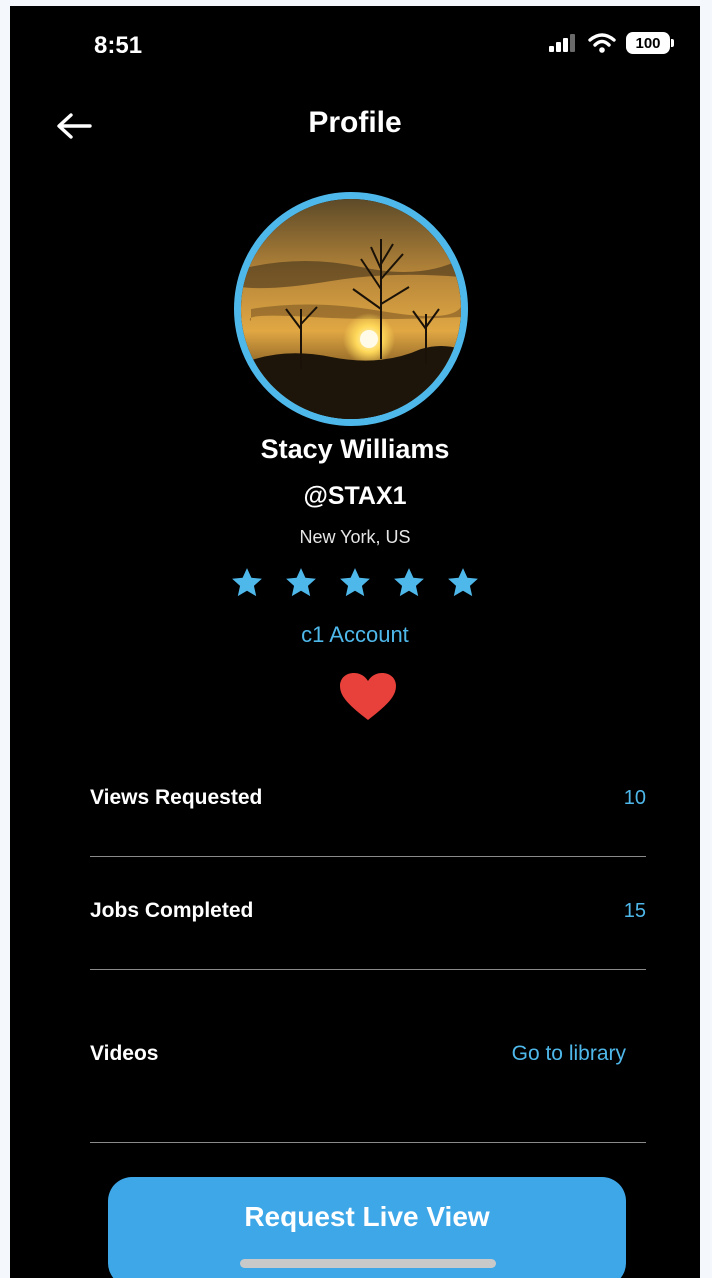  What do you see at coordinates (172, 910) in the screenshot?
I see `stat-label: Jobs Completed` at bounding box center [172, 910].